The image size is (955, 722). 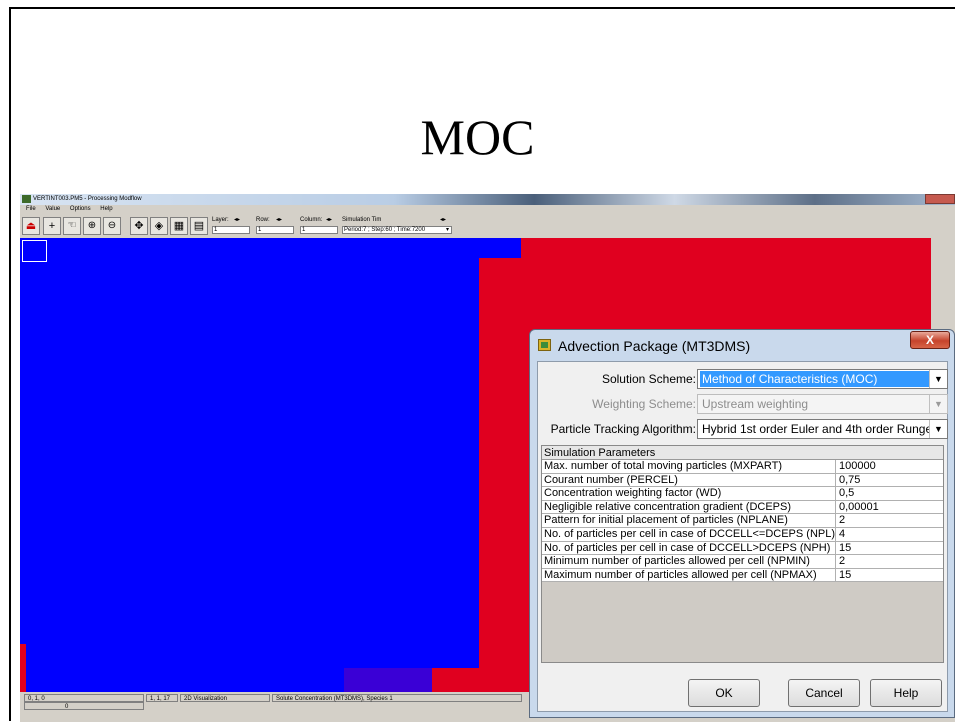 What do you see at coordinates (263, 220) in the screenshot?
I see `row-label: Row:` at bounding box center [263, 220].